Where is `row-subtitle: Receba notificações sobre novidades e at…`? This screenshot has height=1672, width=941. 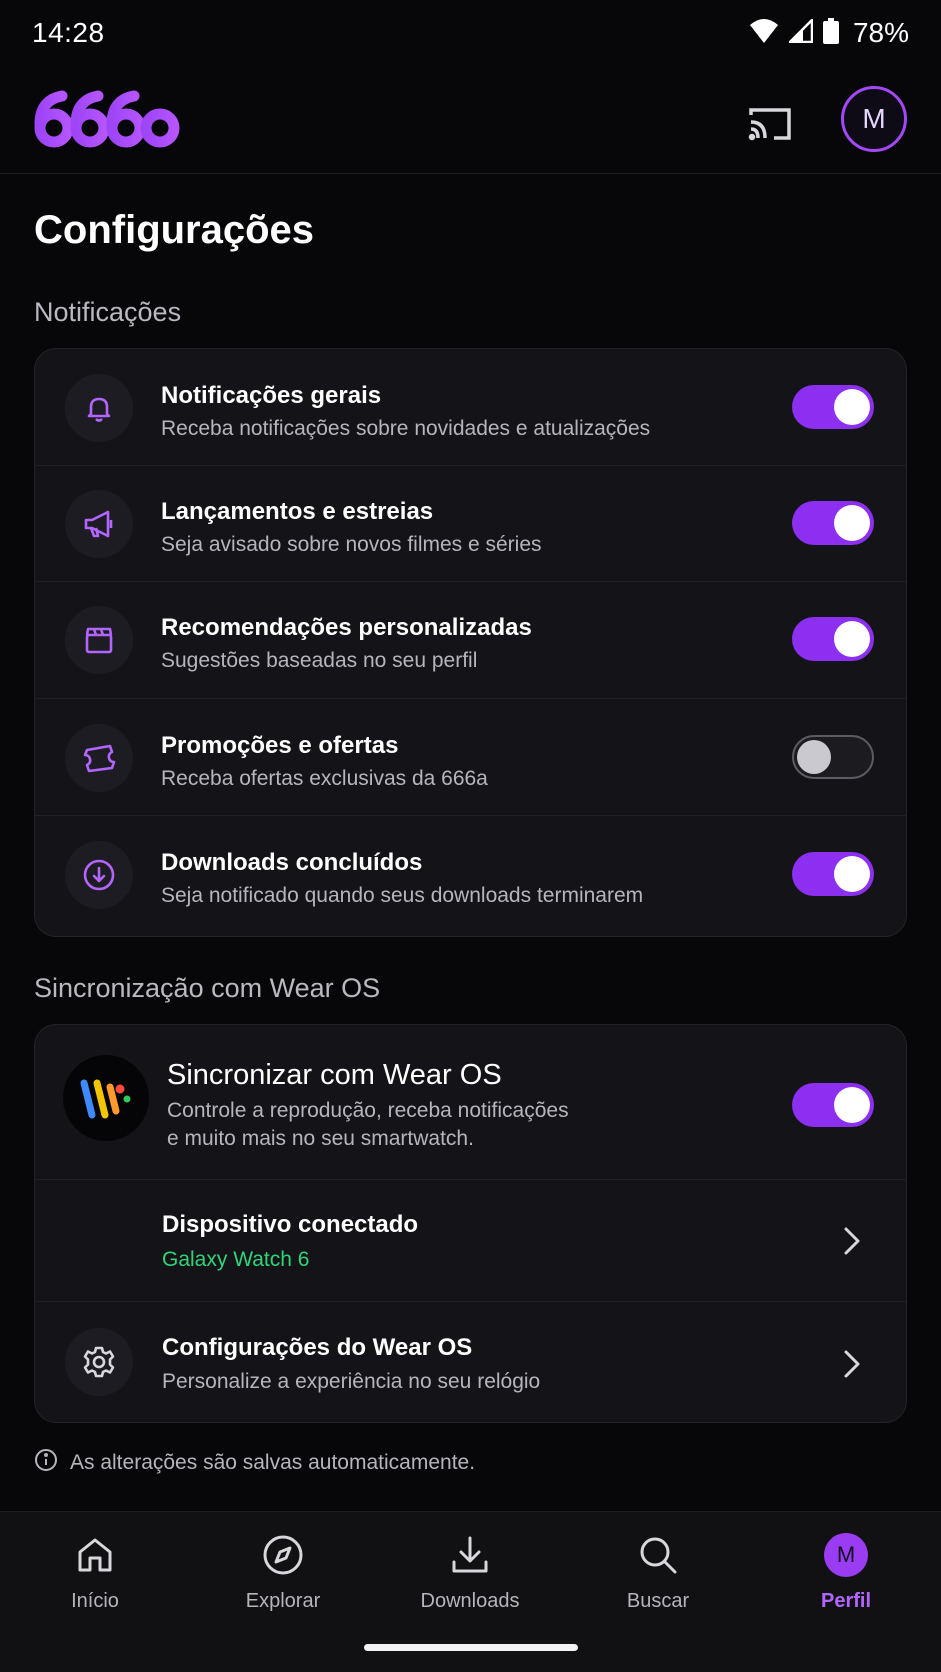
row-subtitle: Receba notificações sobre novidades e at… is located at coordinates (406, 428).